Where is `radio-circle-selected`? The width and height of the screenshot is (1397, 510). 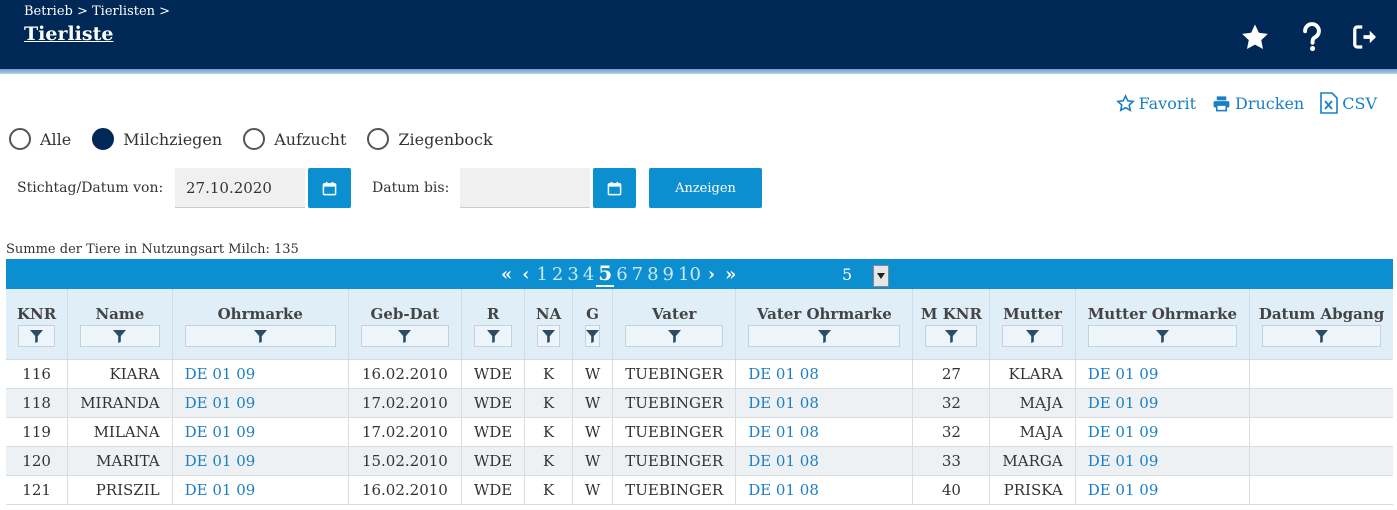
radio-circle-selected is located at coordinates (103, 139).